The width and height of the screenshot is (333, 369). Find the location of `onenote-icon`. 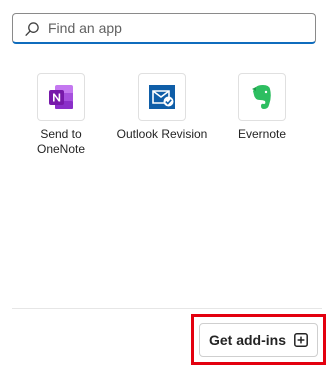

onenote-icon is located at coordinates (61, 97).